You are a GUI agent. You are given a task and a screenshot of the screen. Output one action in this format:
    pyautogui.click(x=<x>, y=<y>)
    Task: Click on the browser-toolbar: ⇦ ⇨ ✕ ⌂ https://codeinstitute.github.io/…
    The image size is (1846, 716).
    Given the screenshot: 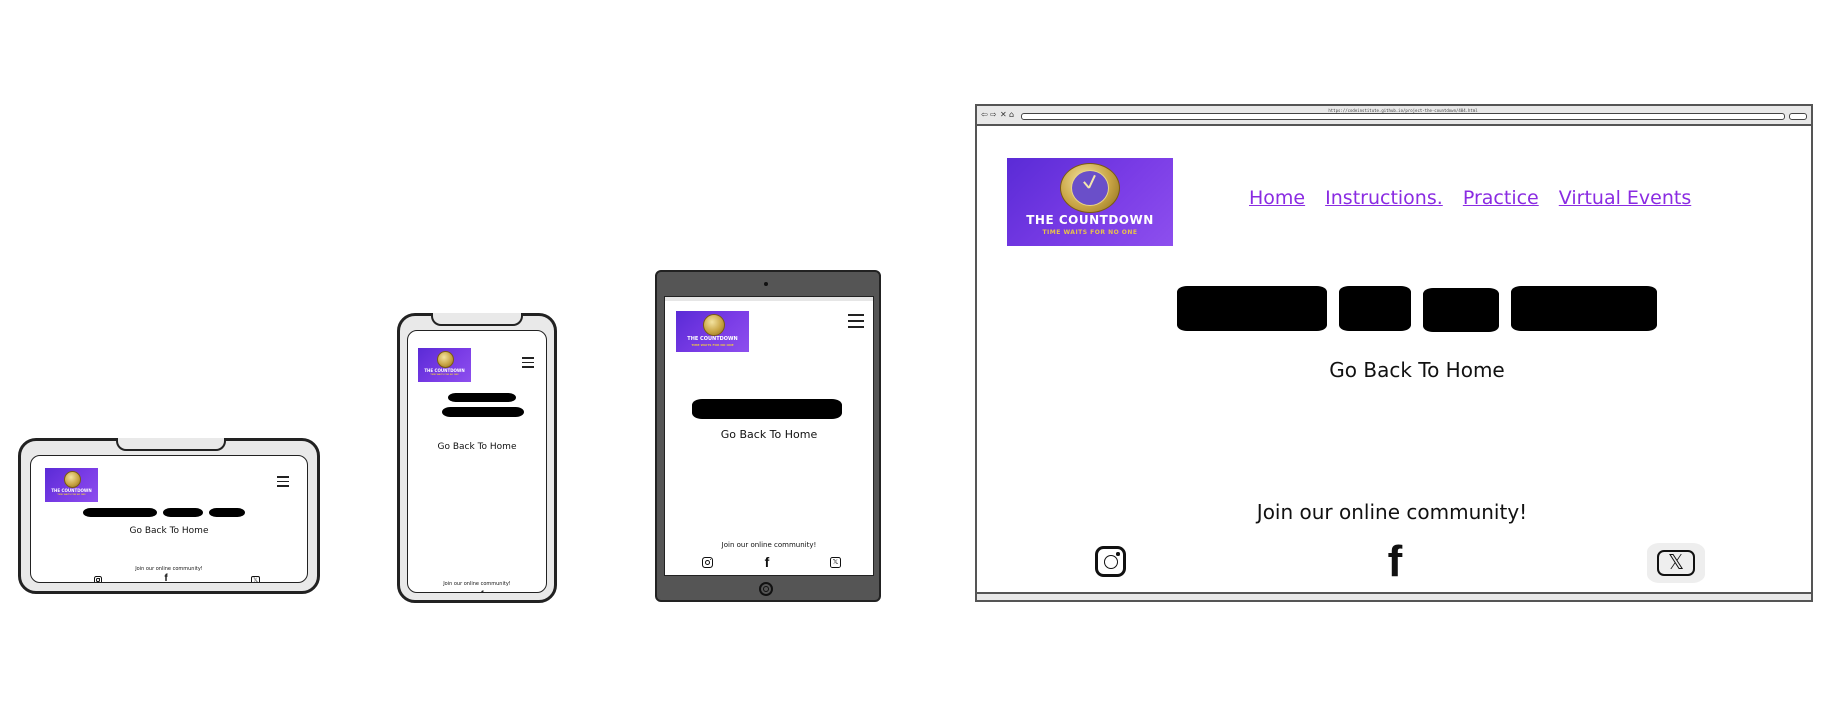 What is the action you would take?
    pyautogui.click(x=1394, y=116)
    